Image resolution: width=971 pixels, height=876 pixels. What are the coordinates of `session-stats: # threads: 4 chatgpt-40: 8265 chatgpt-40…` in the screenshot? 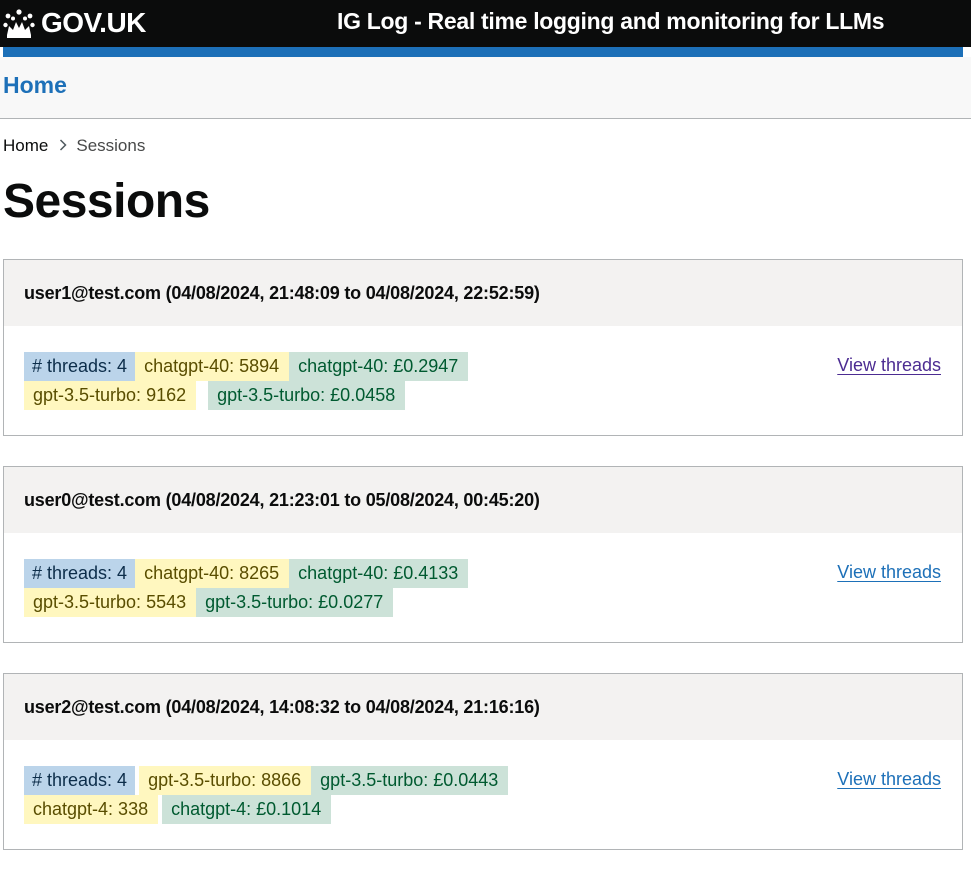 It's located at (246, 588).